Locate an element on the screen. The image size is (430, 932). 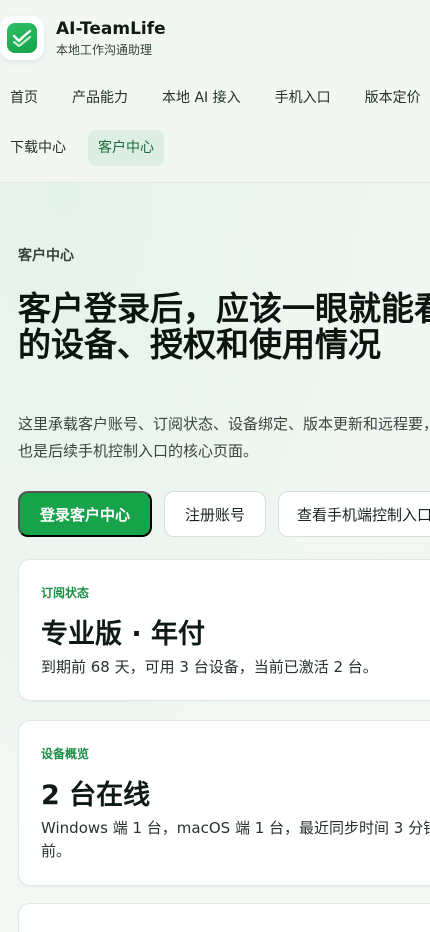
brand: AI-TeamLife 本地工作沟通助理 is located at coordinates (83, 38).